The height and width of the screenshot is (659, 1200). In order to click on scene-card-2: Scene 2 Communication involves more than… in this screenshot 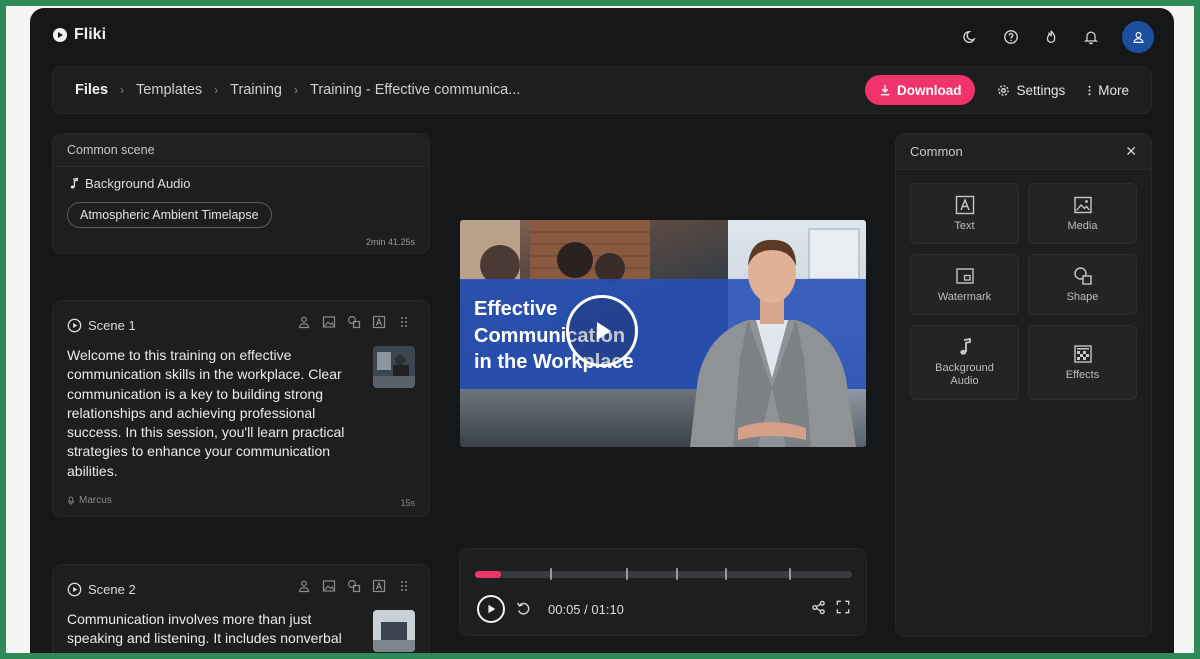, I will do `click(241, 608)`.